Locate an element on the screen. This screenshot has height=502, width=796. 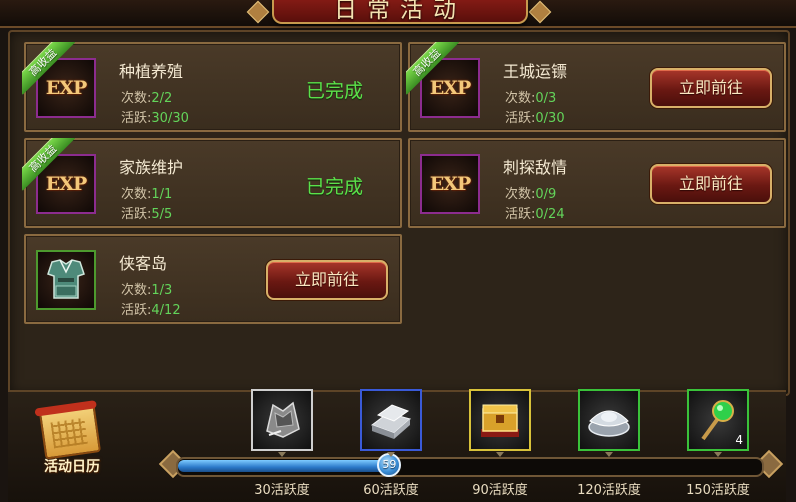
reward-150: 4 is located at coordinates (718, 420).